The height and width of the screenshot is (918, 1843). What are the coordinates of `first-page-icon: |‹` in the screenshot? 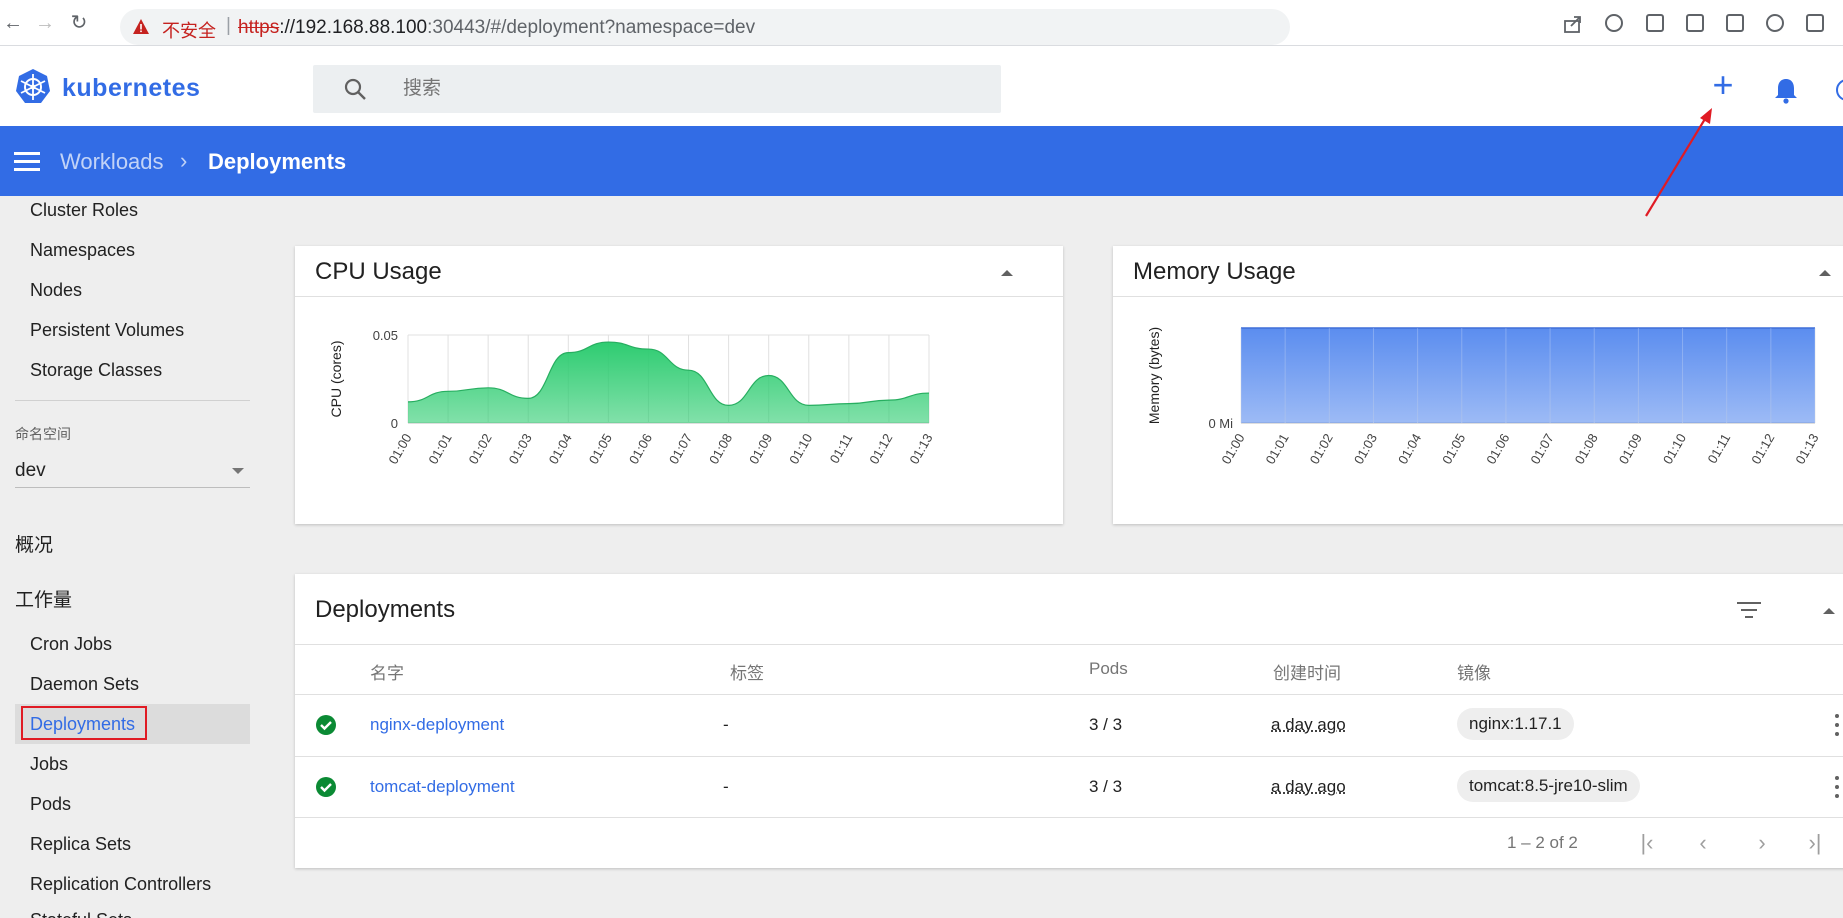 It's located at (1647, 843).